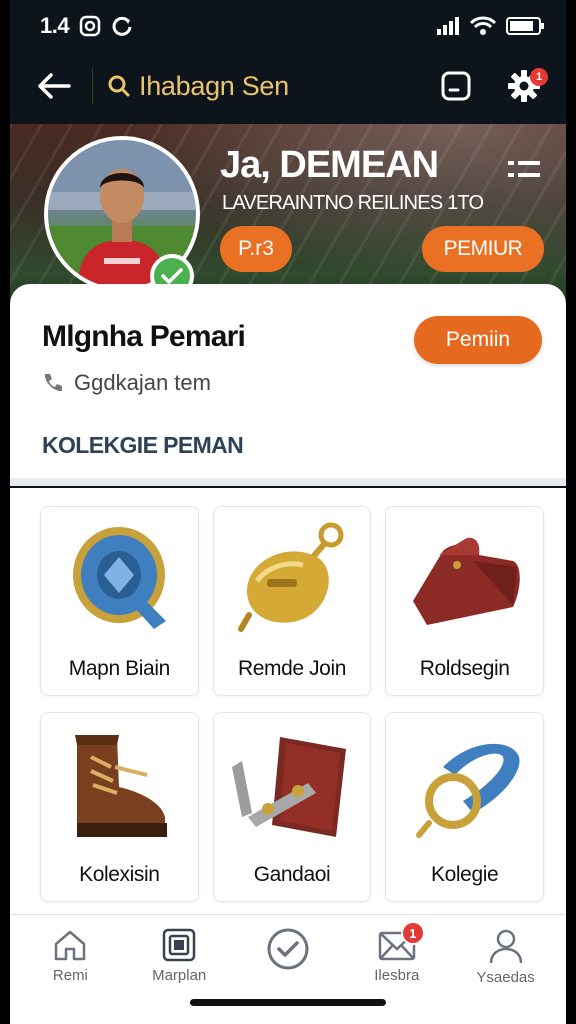 Image resolution: width=576 pixels, height=1024 pixels. What do you see at coordinates (525, 26) in the screenshot?
I see `battery-icon` at bounding box center [525, 26].